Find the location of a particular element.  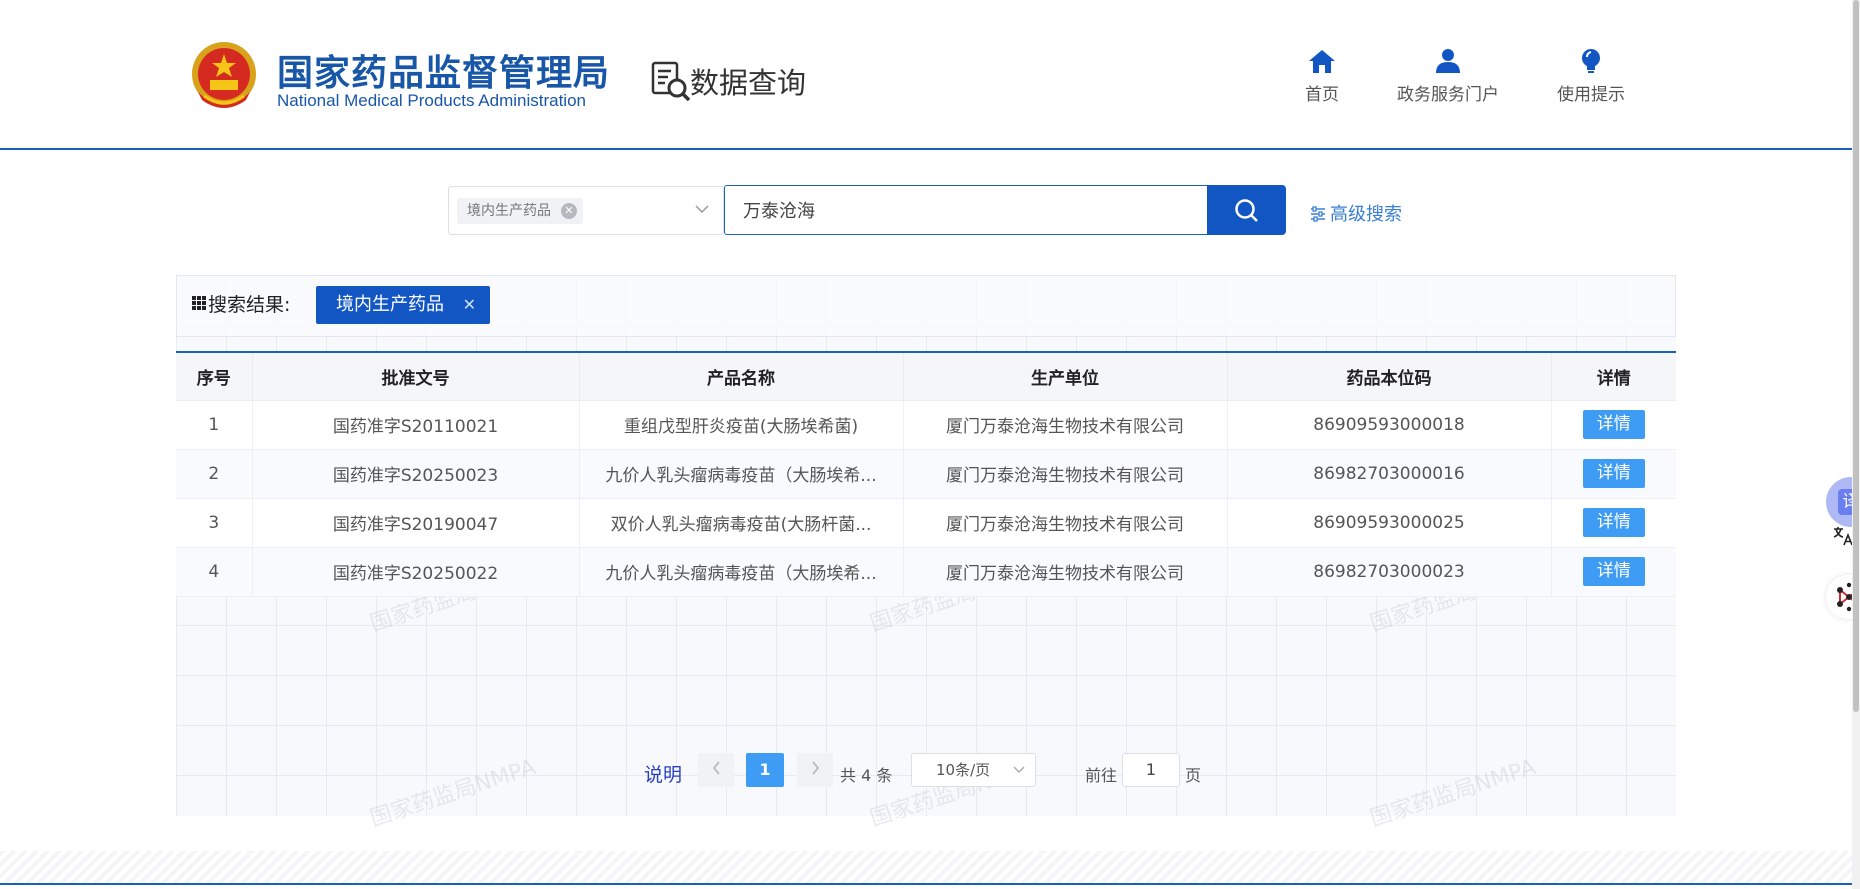

page-size-value: 10条/页 is located at coordinates (963, 770).